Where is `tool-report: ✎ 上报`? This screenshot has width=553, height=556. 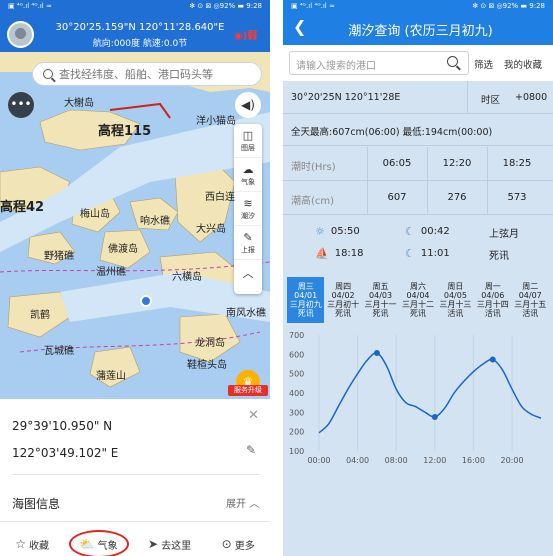
tool-report: ✎ 上报 is located at coordinates (248, 243).